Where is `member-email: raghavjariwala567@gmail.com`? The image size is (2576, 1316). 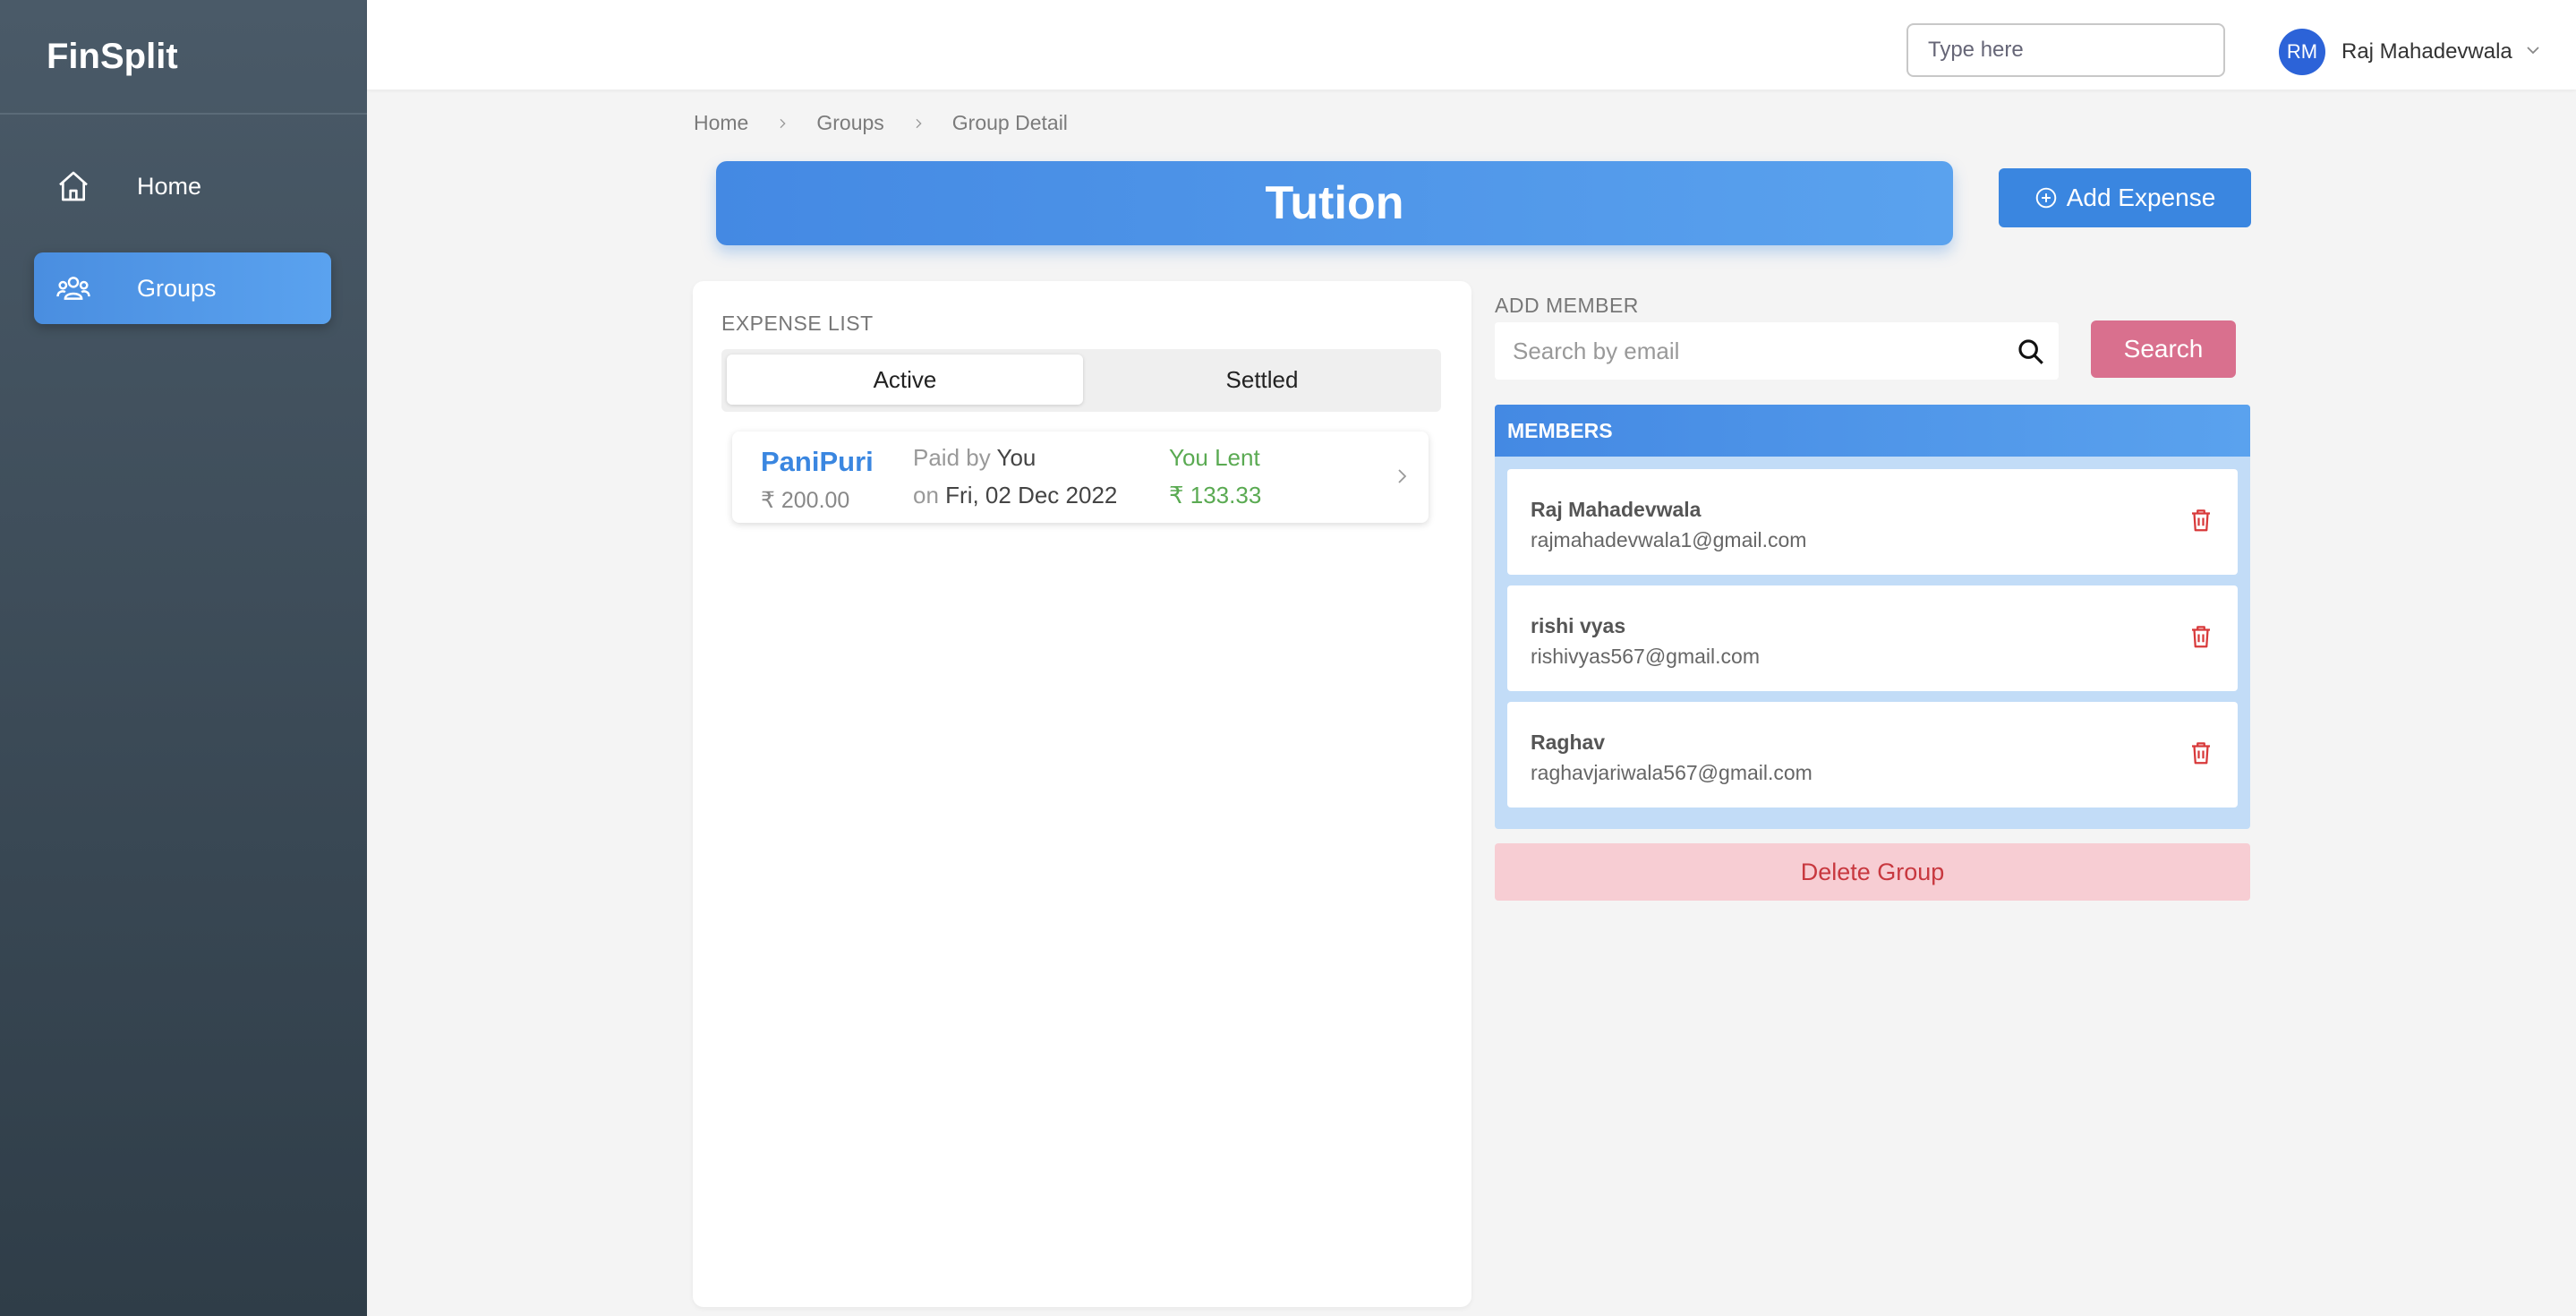
member-email: raghavjariwala567@gmail.com is located at coordinates (1672, 772).